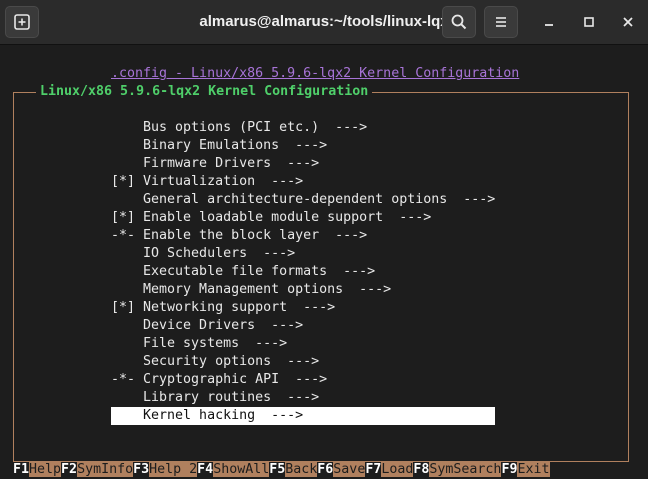 The image size is (648, 479). I want to click on menu-item: [*] Networking support --->, so click(303, 308).